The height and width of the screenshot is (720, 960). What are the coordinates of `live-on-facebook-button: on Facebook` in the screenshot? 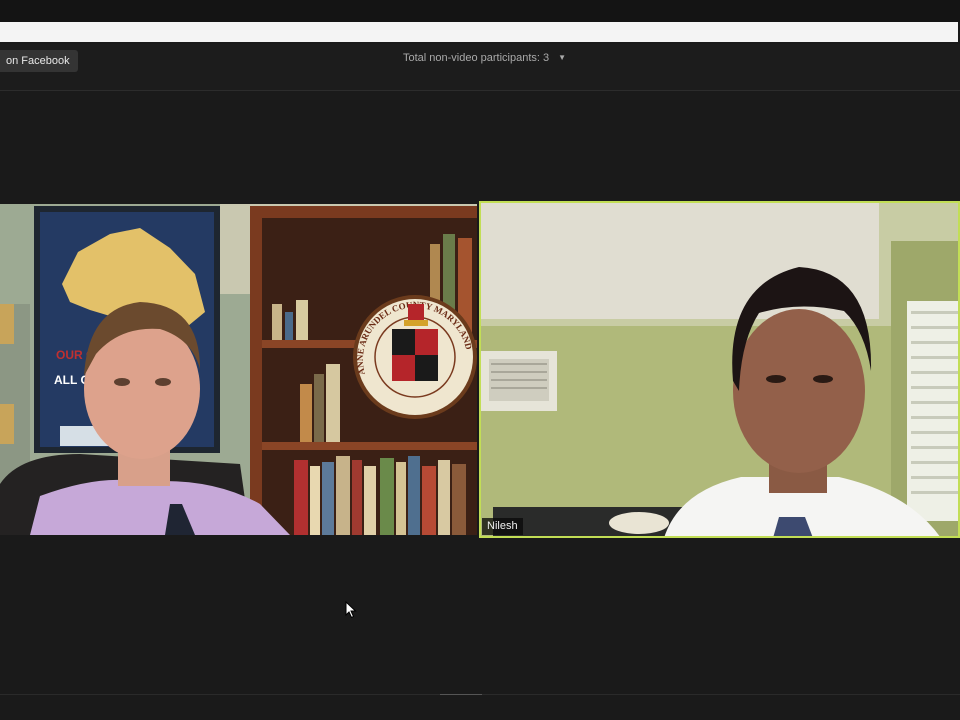 It's located at (39, 61).